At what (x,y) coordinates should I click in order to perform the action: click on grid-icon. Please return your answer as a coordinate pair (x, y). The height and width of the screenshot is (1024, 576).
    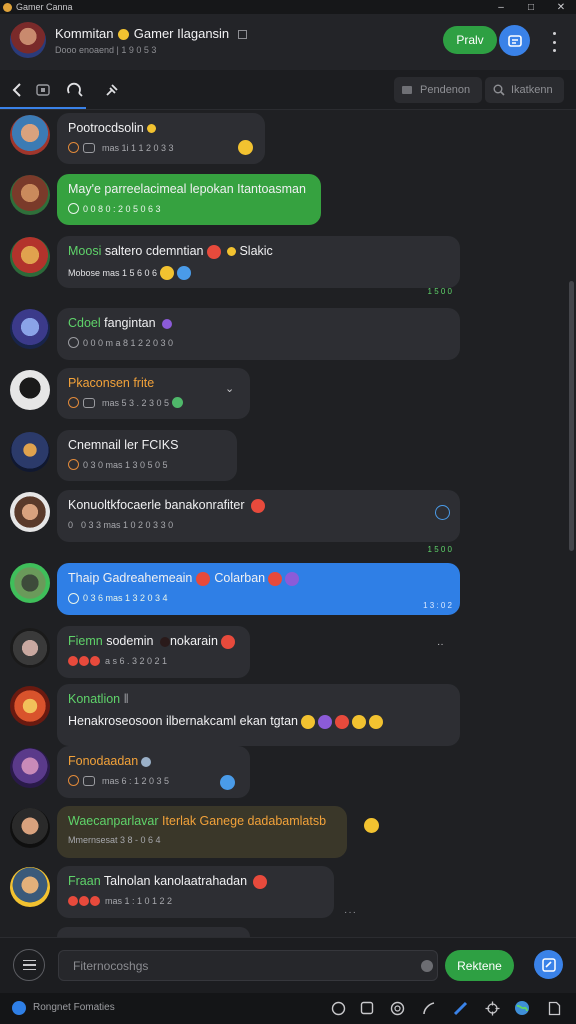
    Looking at the image, I should click on (514, 40).